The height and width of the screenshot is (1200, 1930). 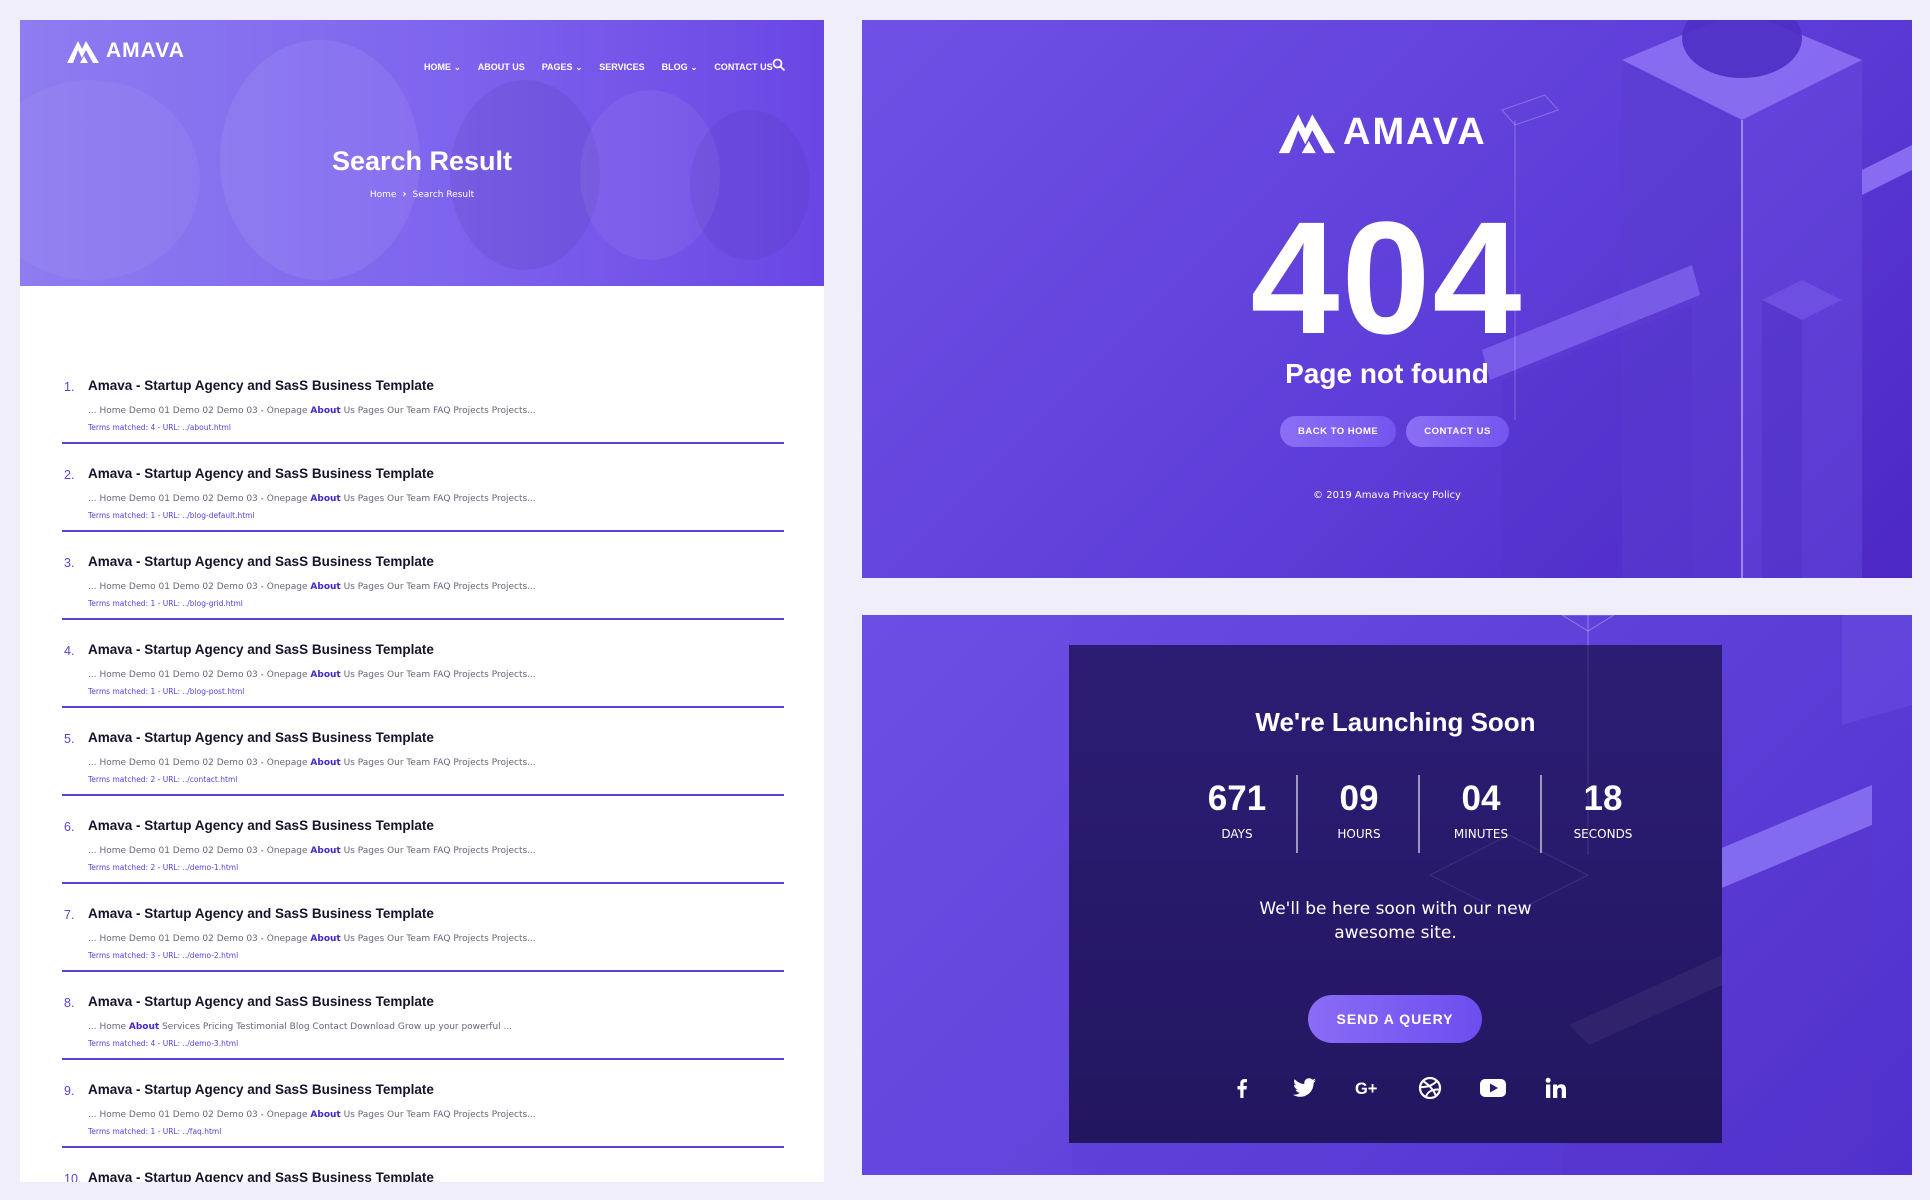 I want to click on result-meta-link: Terms matched: 3 - URL: ../demo-2.html, so click(x=163, y=955).